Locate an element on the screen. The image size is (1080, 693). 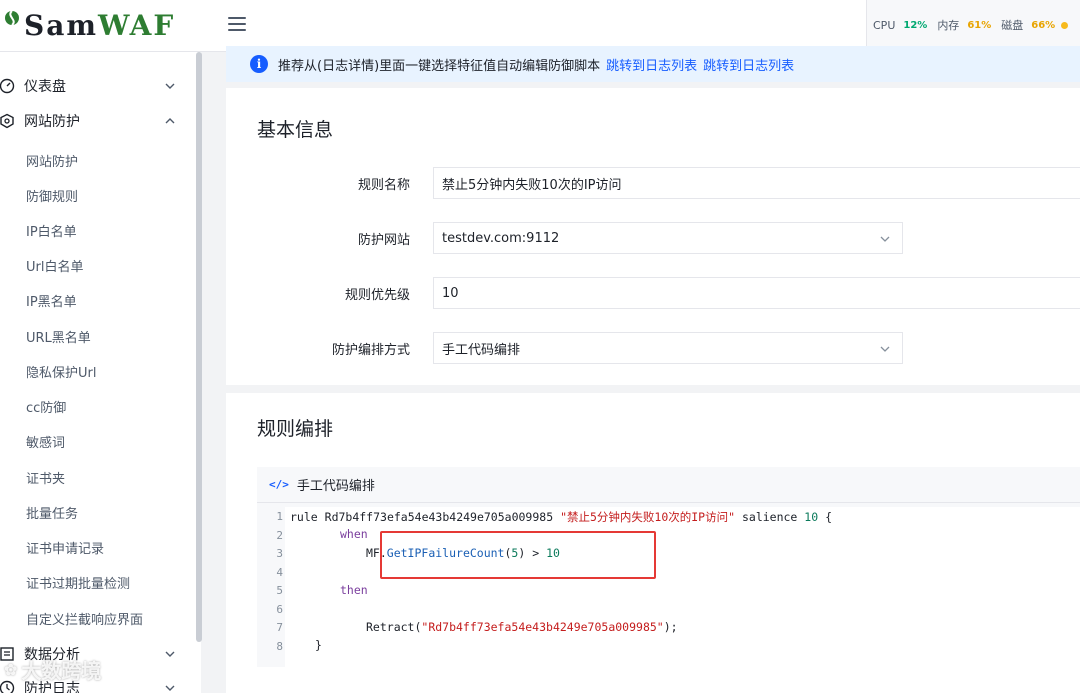
sidebar-group-site-protection: 网站防护 is located at coordinates (98, 121).